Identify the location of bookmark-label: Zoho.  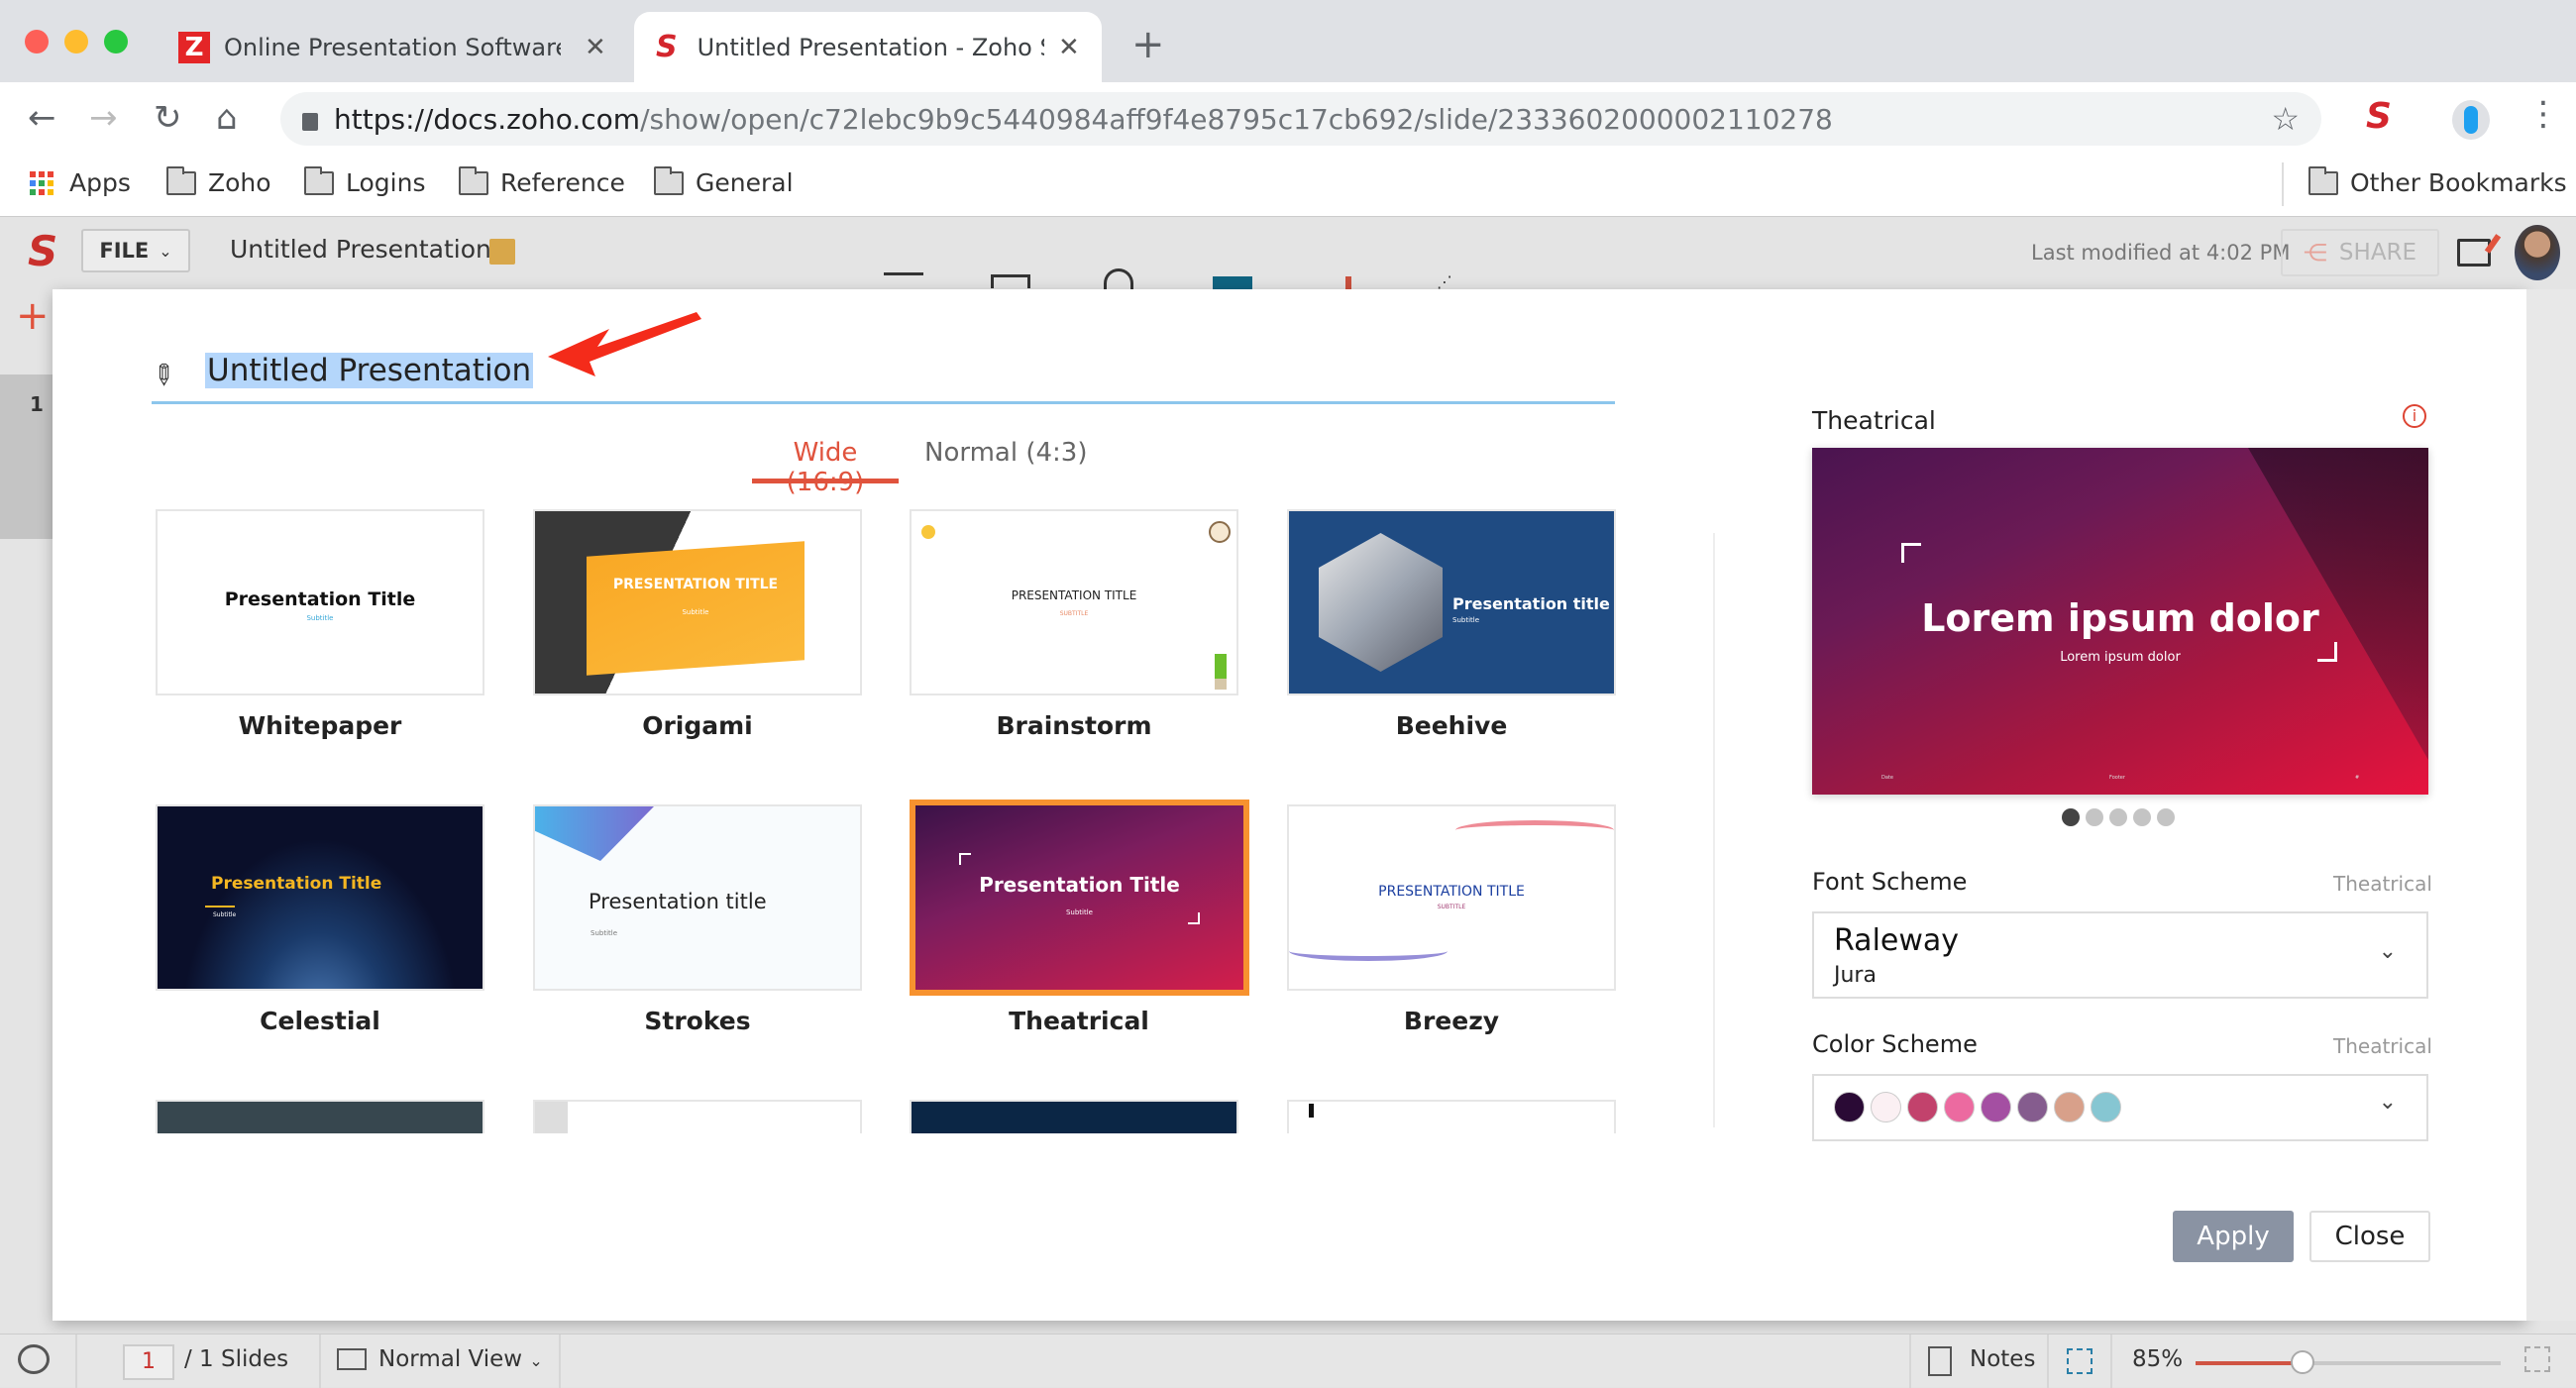
(239, 183).